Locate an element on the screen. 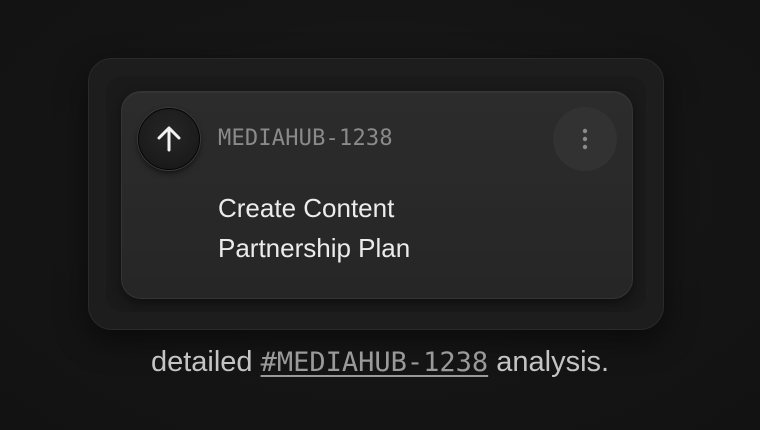  upvote-button is located at coordinates (169, 139).